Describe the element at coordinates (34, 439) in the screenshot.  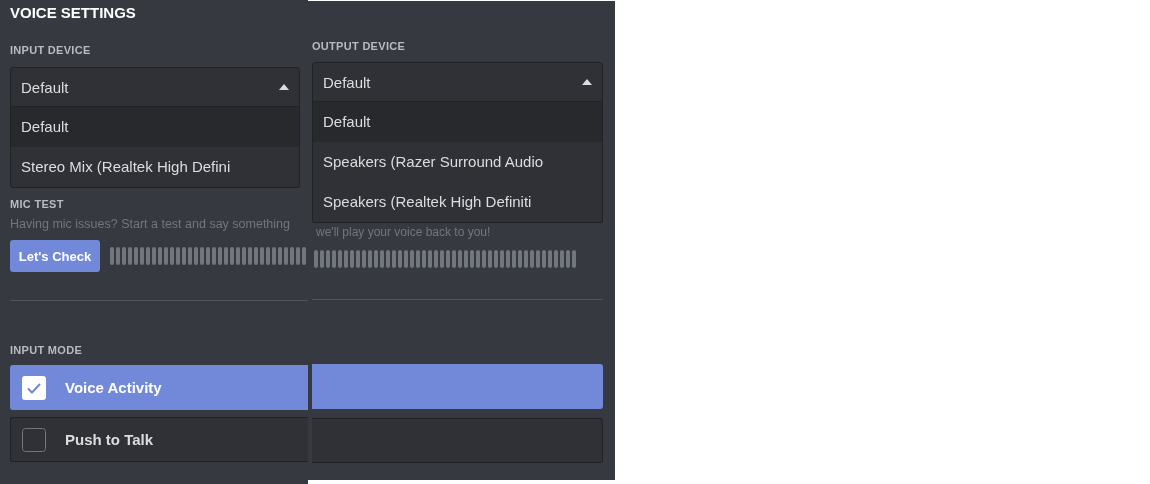
I see `checkbox-icon` at that location.